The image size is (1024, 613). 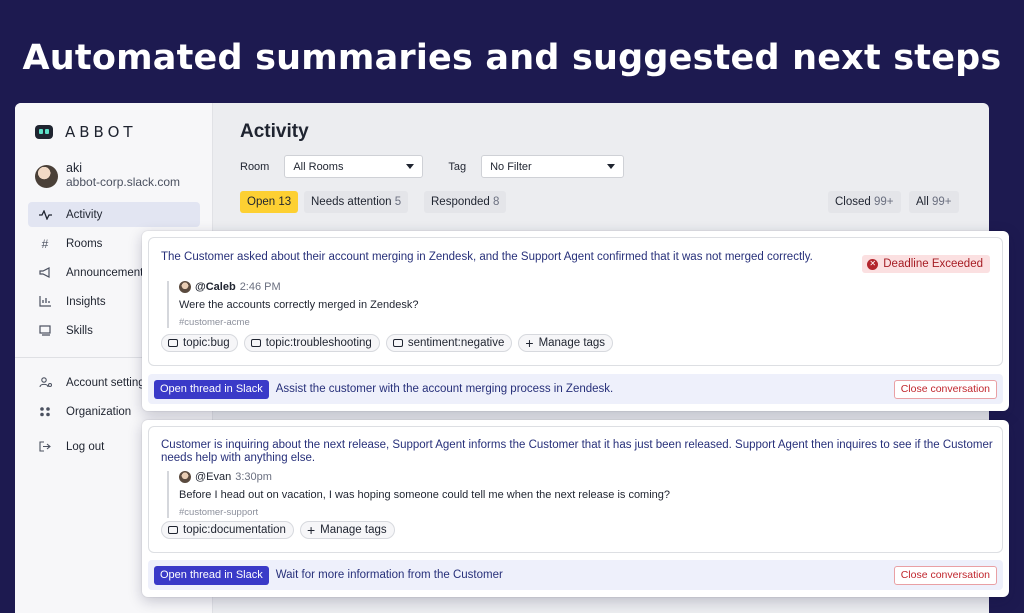 What do you see at coordinates (553, 166) in the screenshot?
I see `tag-select: No Filter` at bounding box center [553, 166].